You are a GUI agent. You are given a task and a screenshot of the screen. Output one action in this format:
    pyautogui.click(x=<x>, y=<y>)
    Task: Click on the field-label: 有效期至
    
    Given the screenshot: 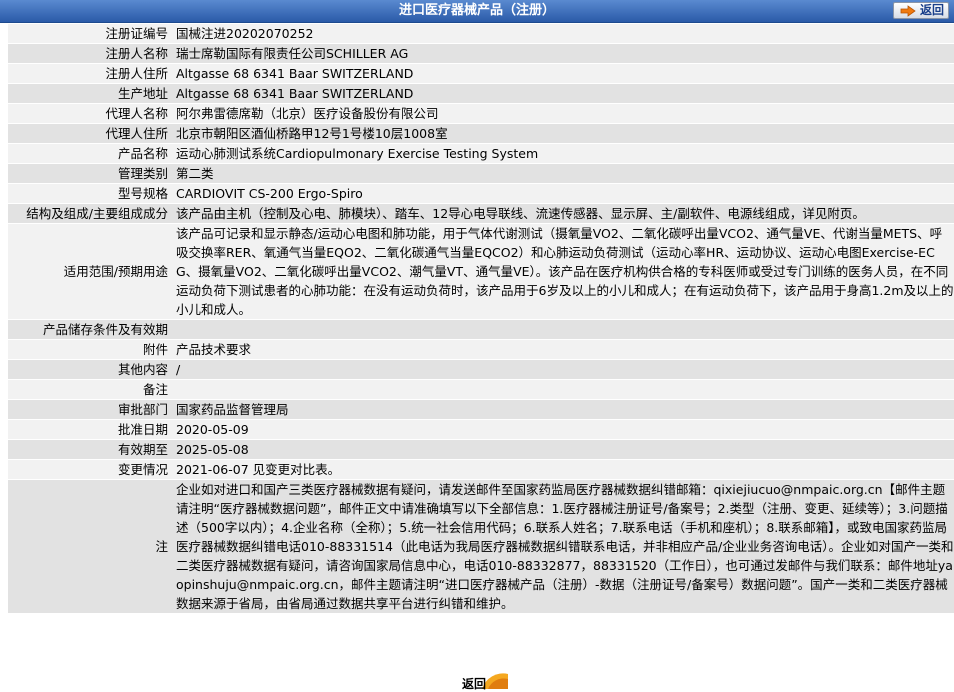 What is the action you would take?
    pyautogui.click(x=90, y=449)
    